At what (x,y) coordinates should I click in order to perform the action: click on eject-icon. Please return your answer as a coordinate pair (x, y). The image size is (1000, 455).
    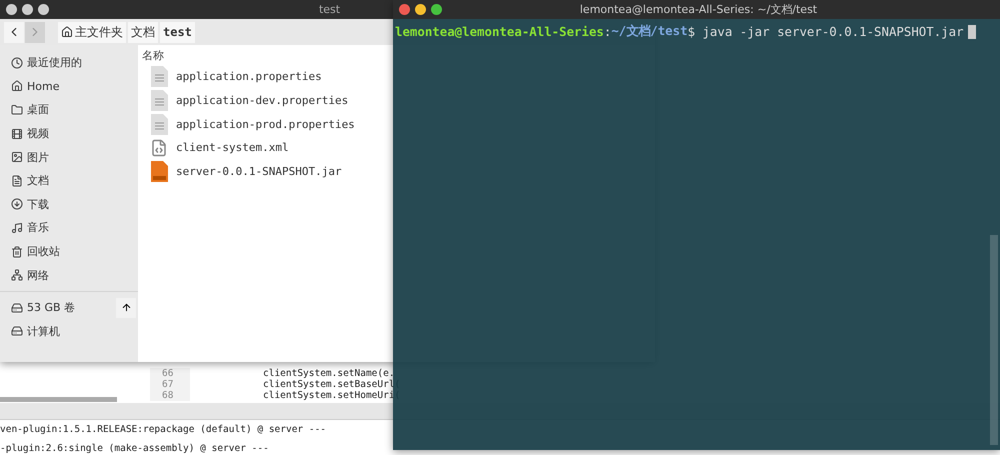
    Looking at the image, I should click on (126, 308).